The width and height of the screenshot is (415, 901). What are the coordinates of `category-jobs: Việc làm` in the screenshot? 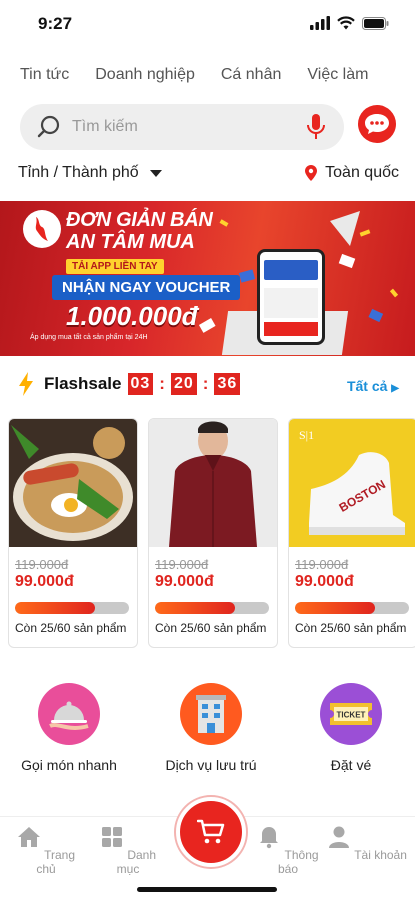 It's located at (337, 75).